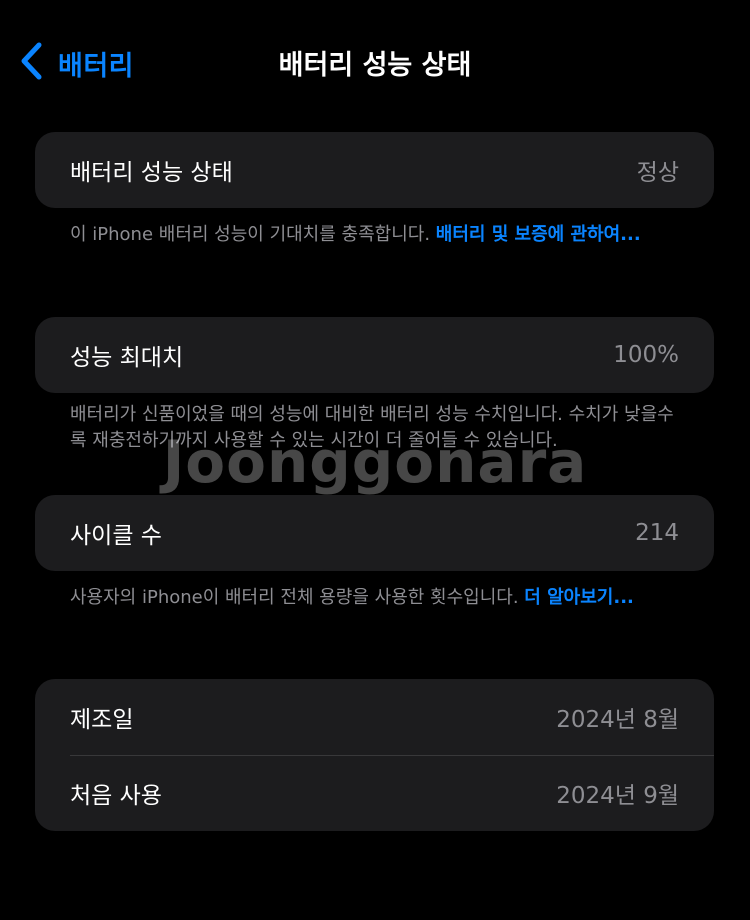  What do you see at coordinates (374, 793) in the screenshot?
I see `first-use-row: 처음 사용 2024년 9월` at bounding box center [374, 793].